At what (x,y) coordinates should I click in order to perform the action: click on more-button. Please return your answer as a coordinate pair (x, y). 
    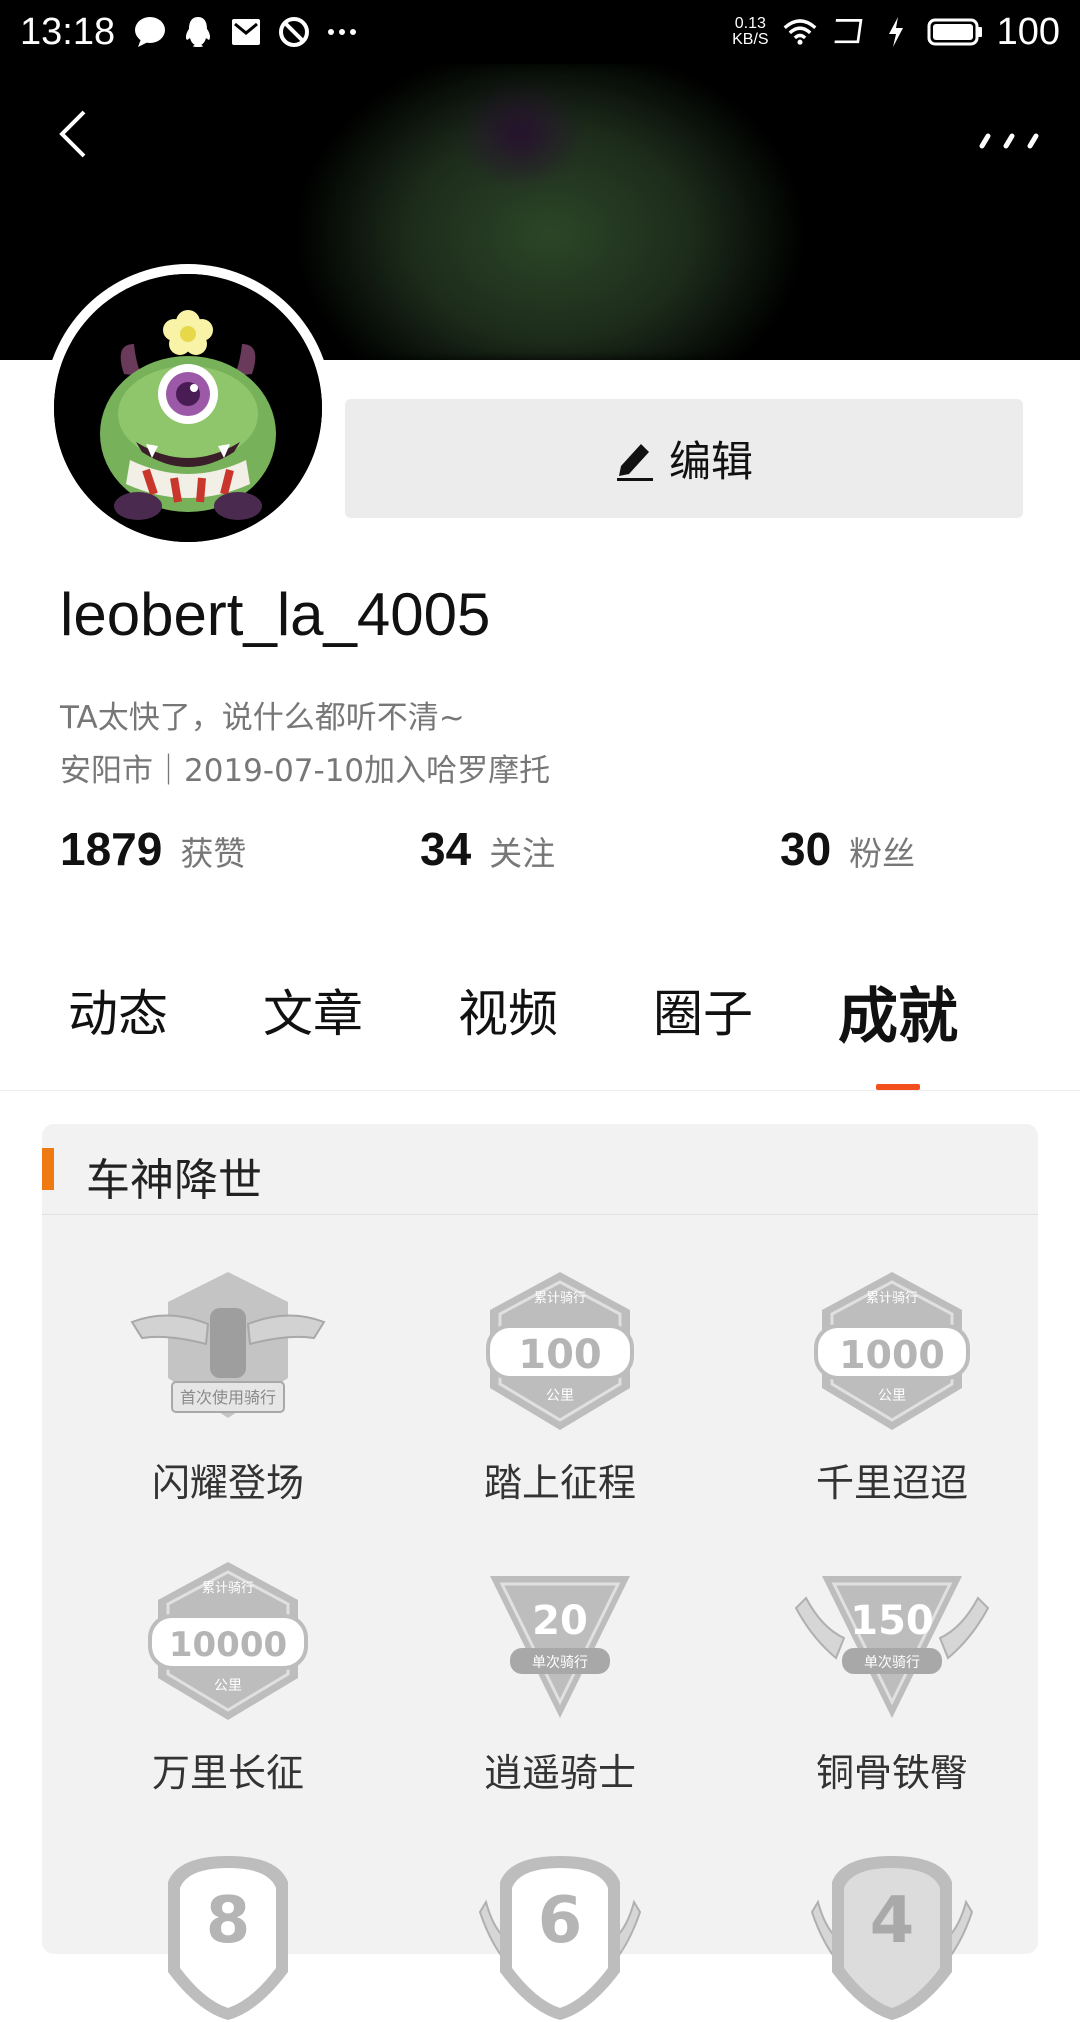
    Looking at the image, I should click on (1009, 139).